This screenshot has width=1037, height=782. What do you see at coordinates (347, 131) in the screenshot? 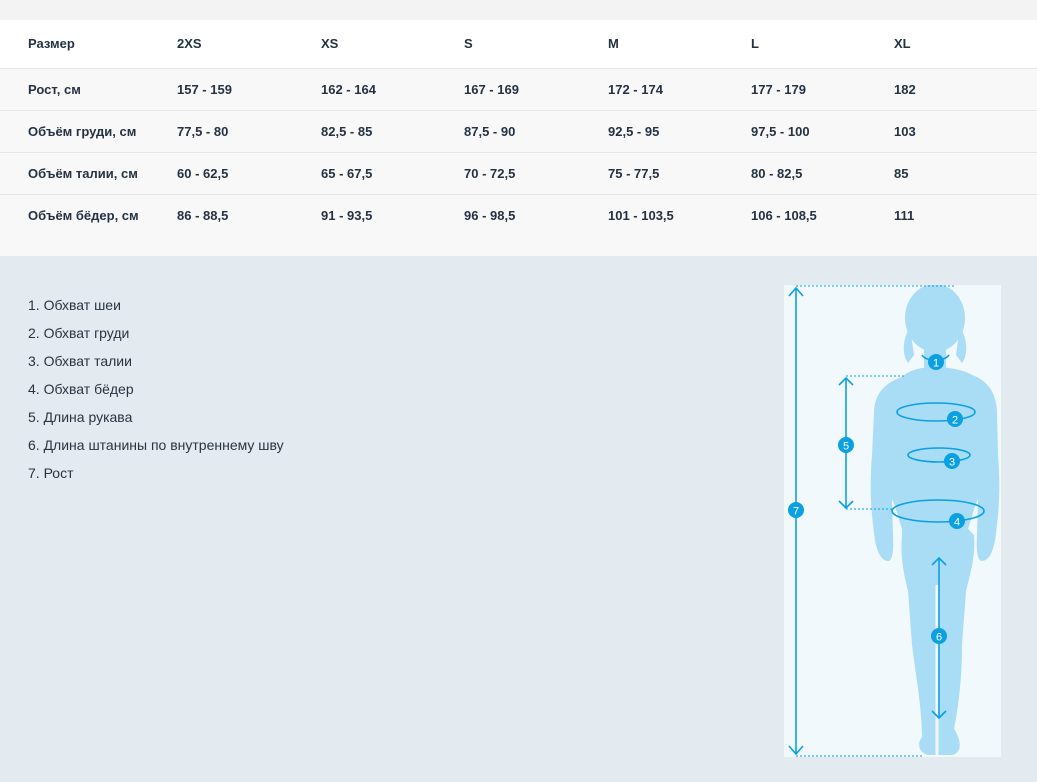
I see `table-cell: 82,5 - 85` at bounding box center [347, 131].